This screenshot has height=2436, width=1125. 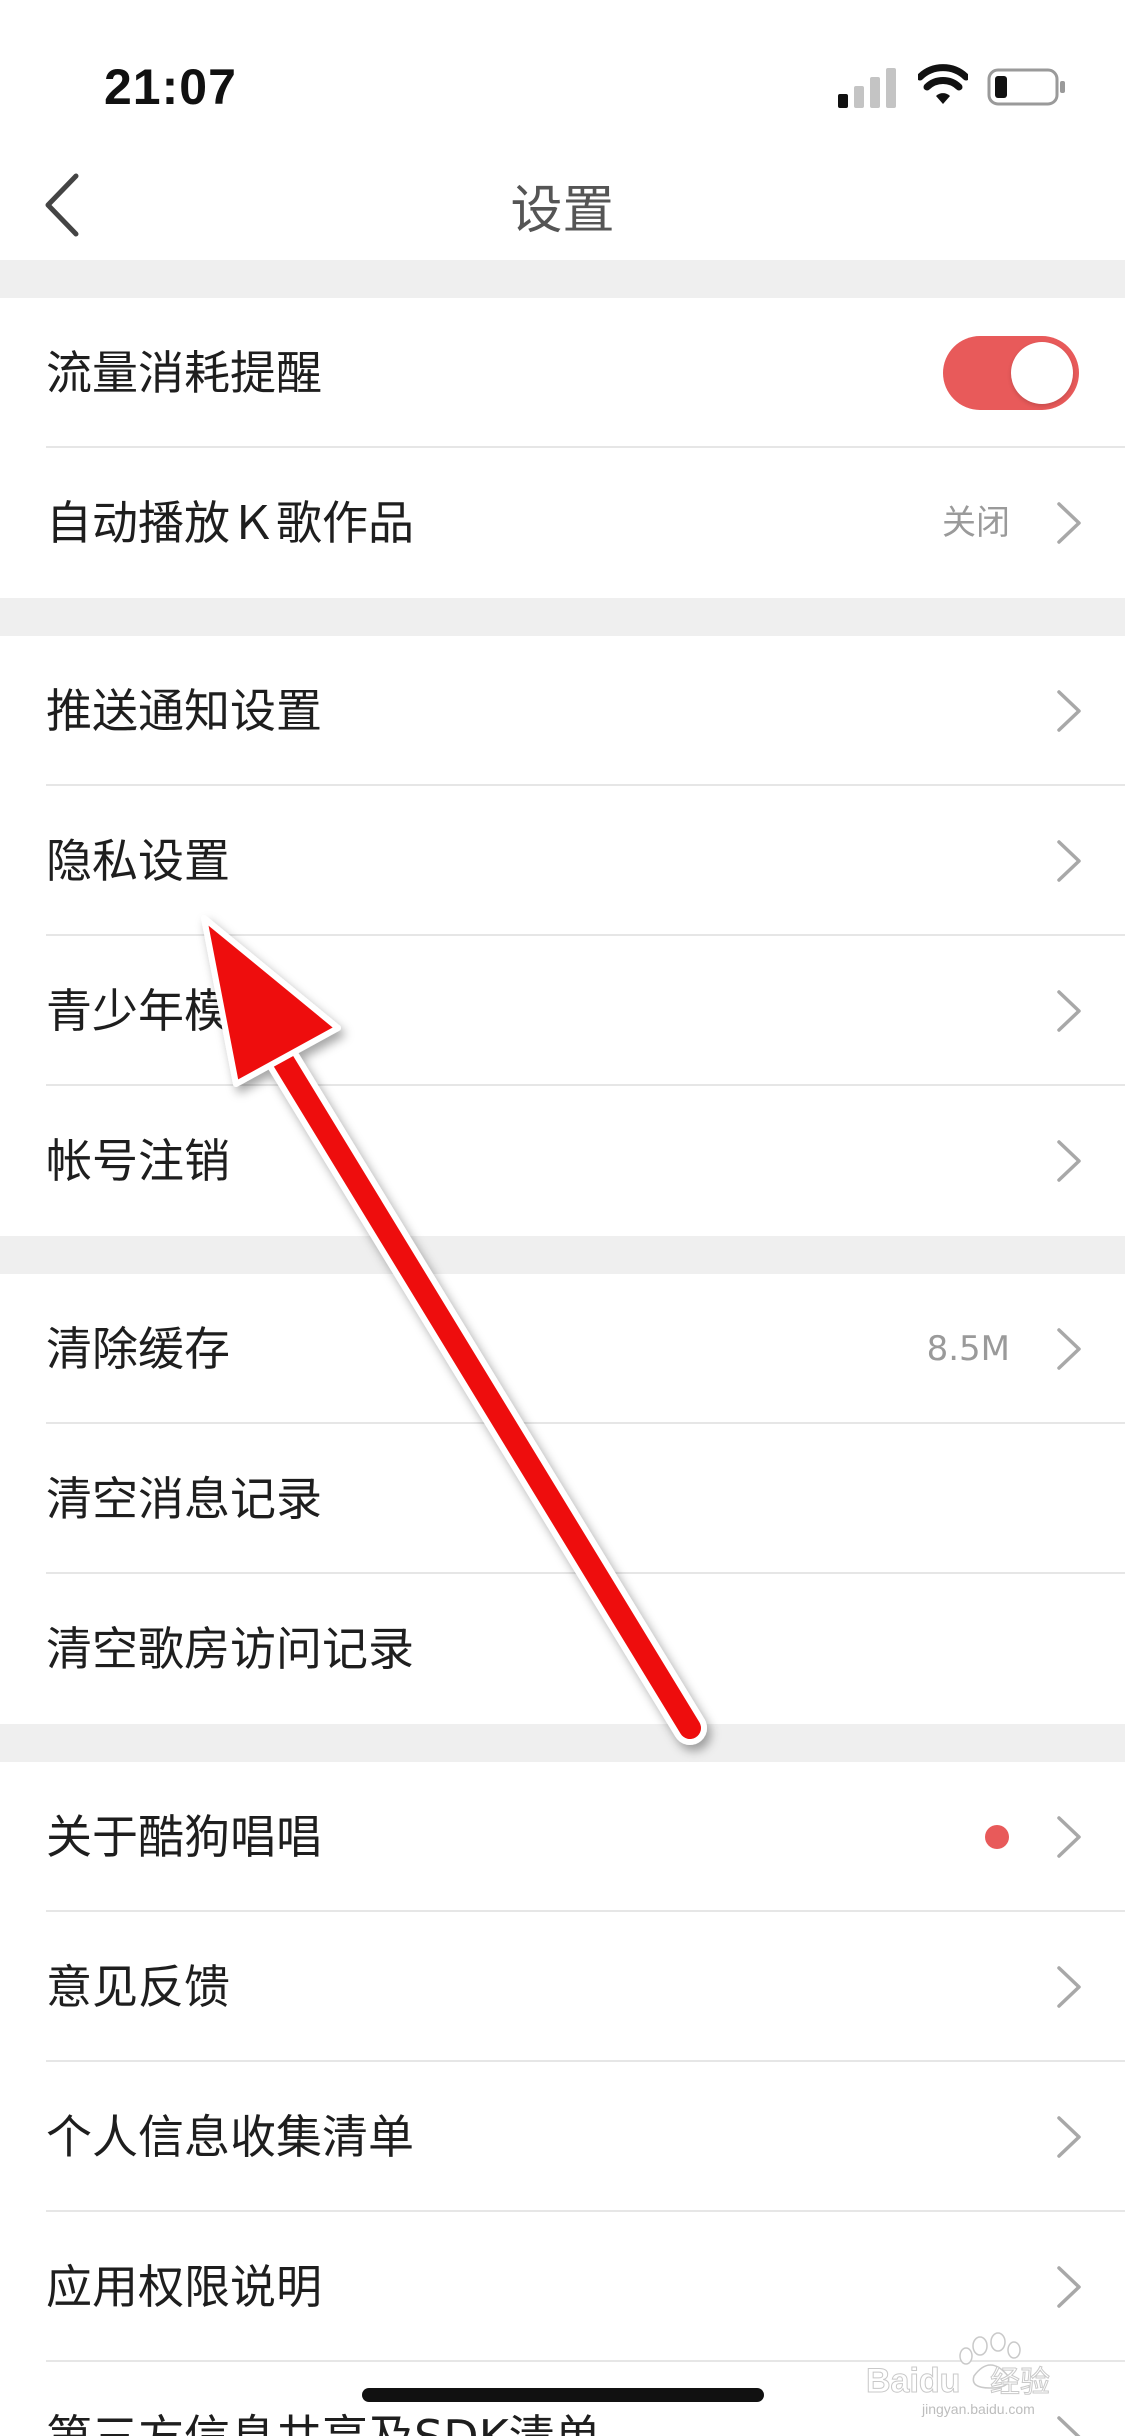 What do you see at coordinates (184, 711) in the screenshot?
I see `row-label: 推送通知设置` at bounding box center [184, 711].